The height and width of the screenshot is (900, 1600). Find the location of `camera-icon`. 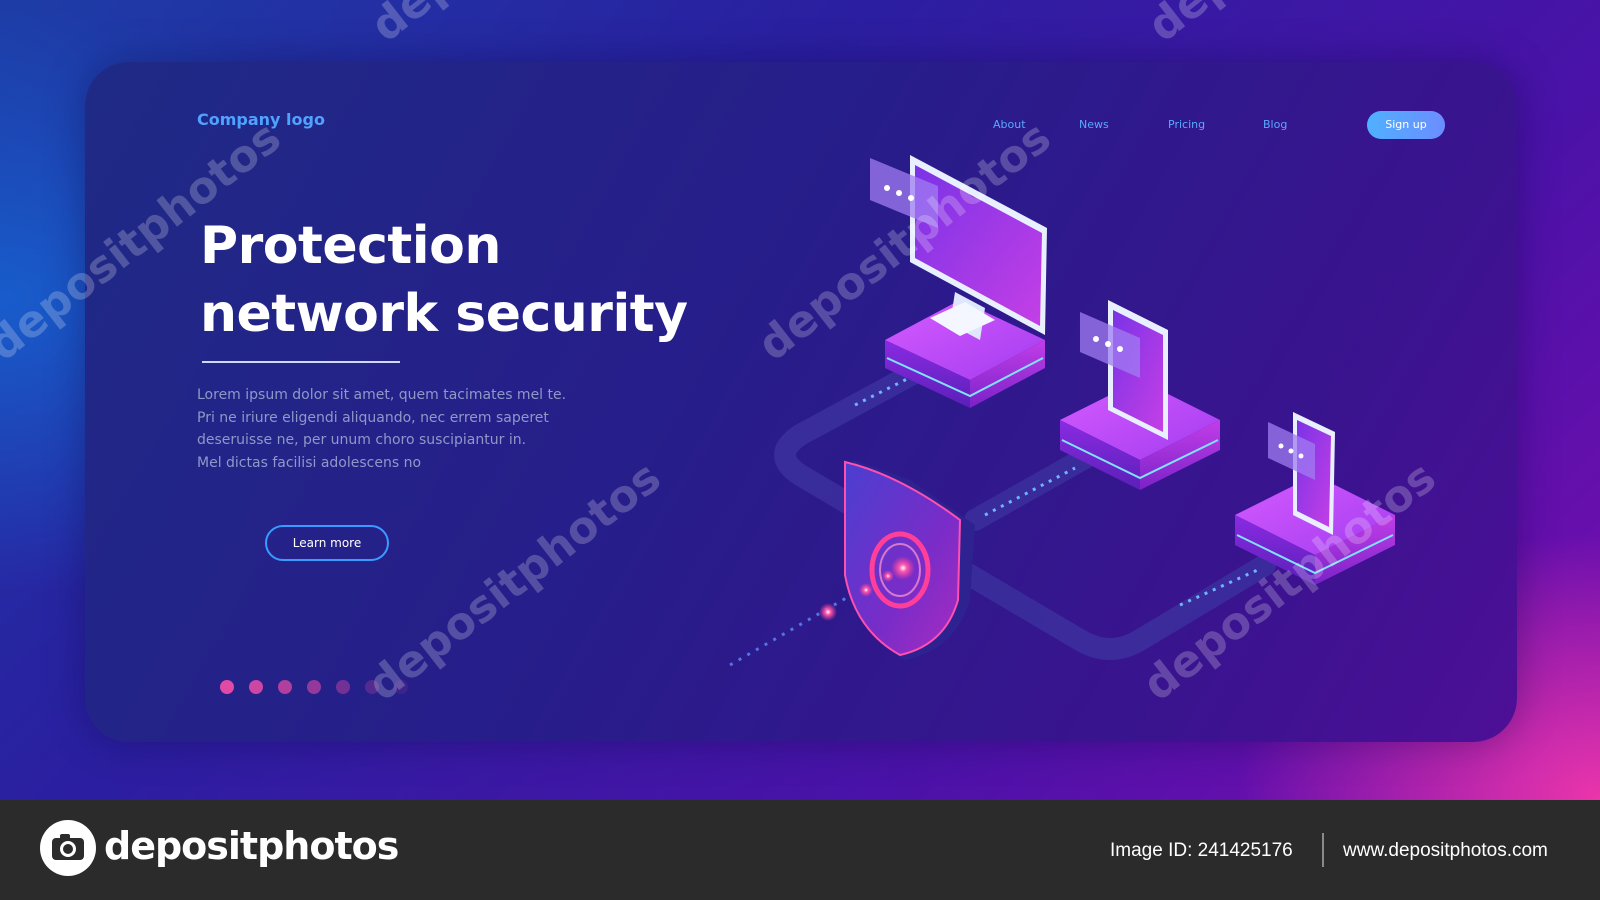

camera-icon is located at coordinates (68, 848).